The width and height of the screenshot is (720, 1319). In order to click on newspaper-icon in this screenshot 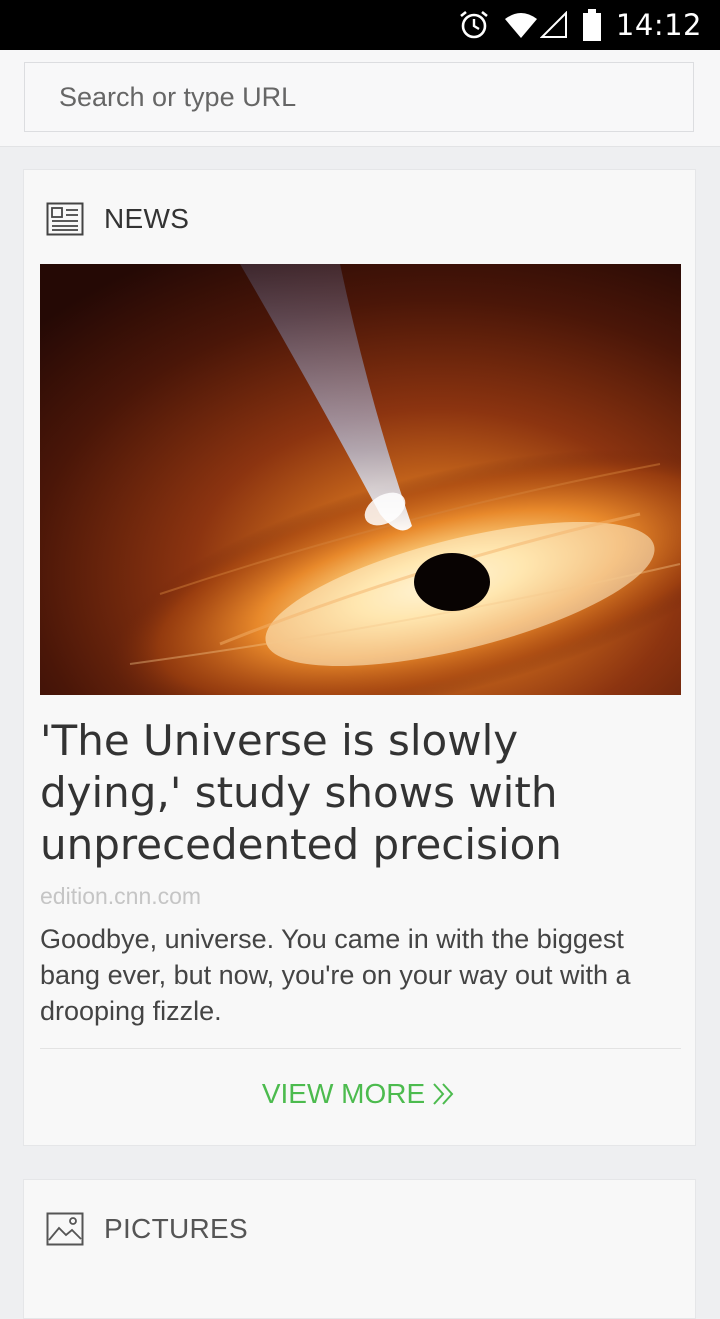, I will do `click(65, 221)`.